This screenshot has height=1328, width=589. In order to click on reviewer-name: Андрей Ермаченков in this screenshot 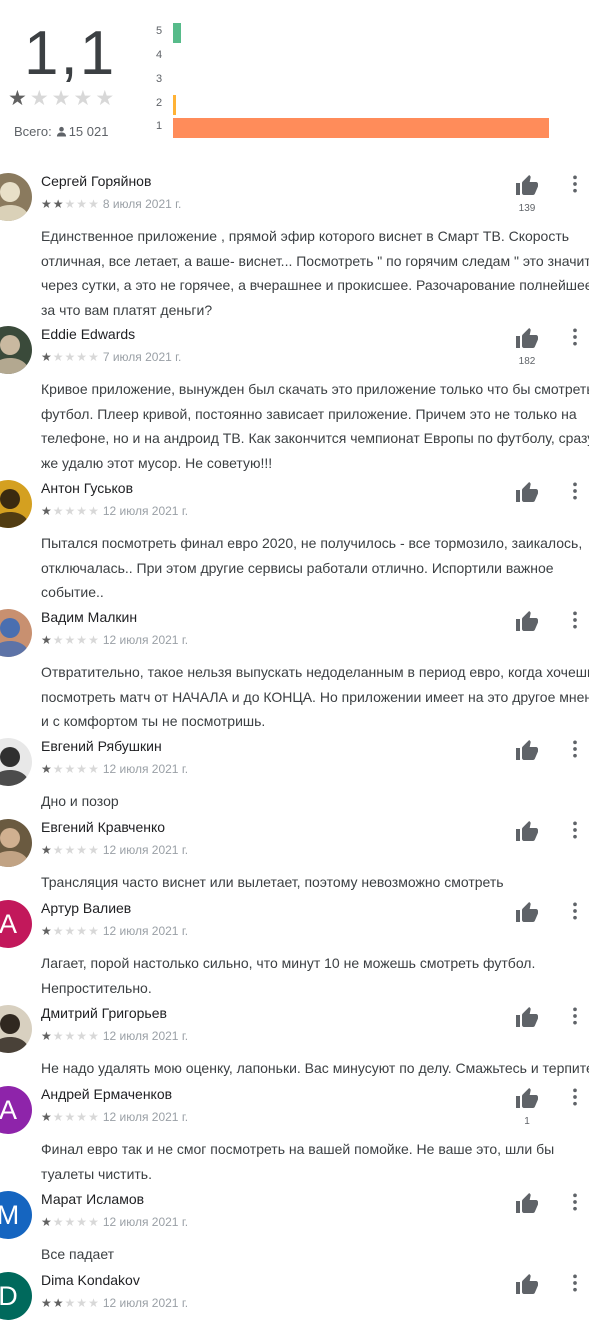, I will do `click(107, 1094)`.